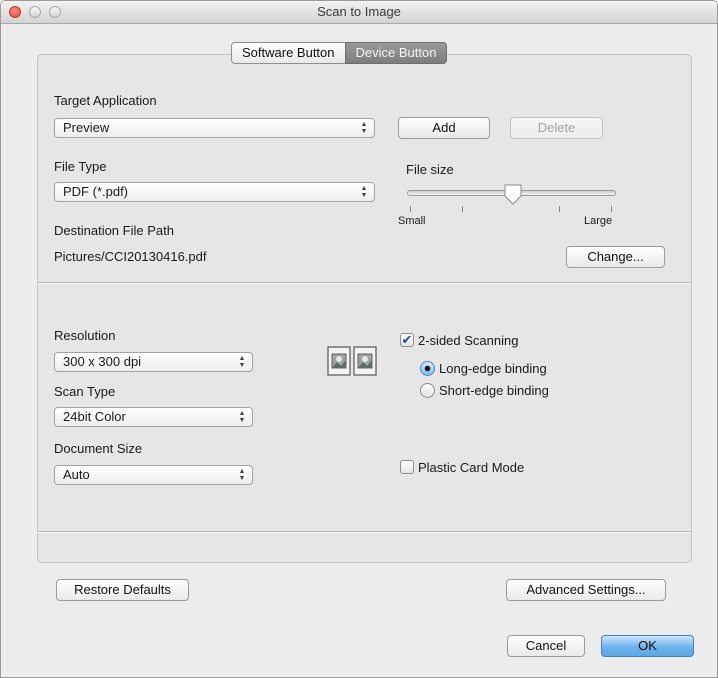 The height and width of the screenshot is (678, 718). Describe the element at coordinates (352, 361) in the screenshot. I see `duplex-scan-icon` at that location.